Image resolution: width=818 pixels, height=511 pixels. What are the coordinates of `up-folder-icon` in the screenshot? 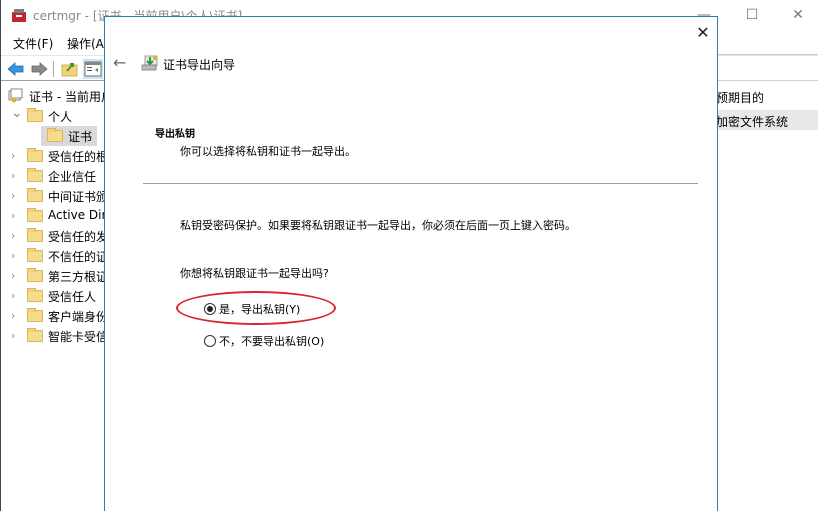 It's located at (70, 69).